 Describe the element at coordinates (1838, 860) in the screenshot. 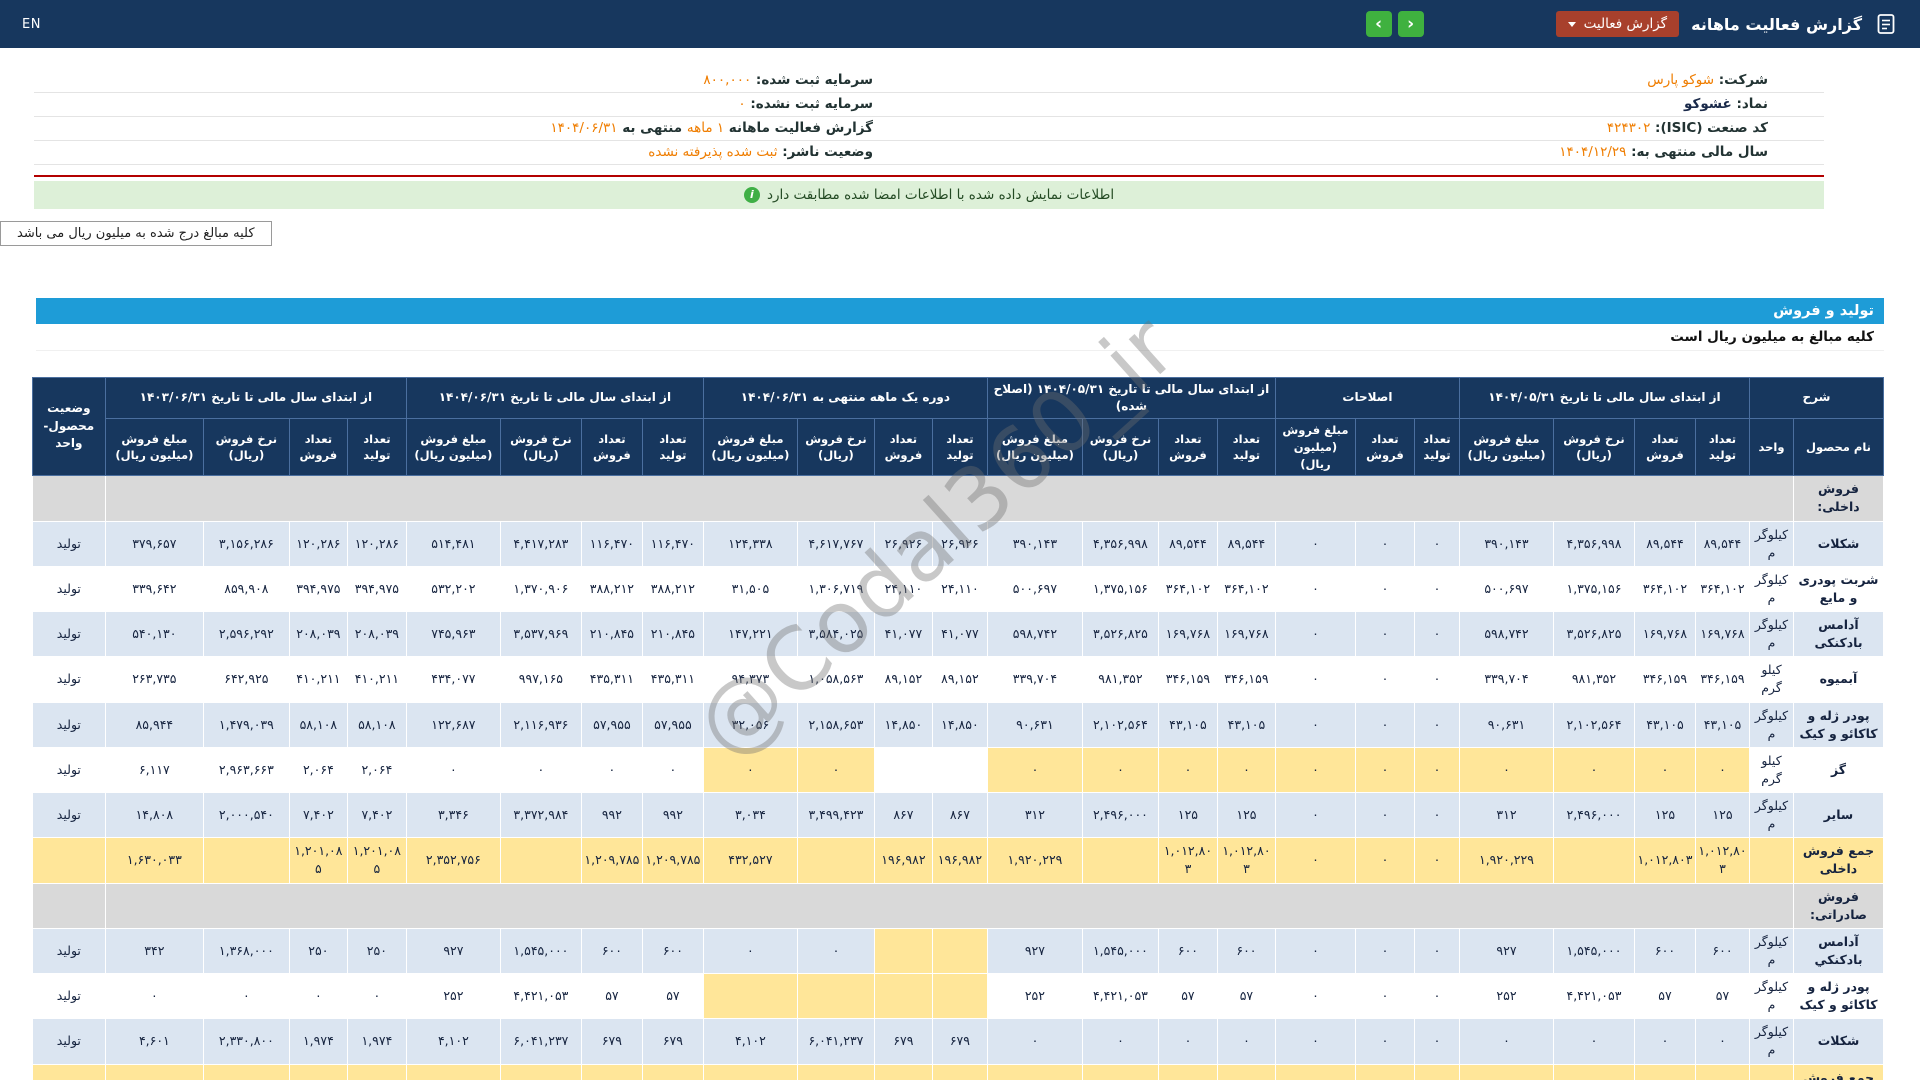

I see `sum-label: جمع فروش داخلی` at that location.